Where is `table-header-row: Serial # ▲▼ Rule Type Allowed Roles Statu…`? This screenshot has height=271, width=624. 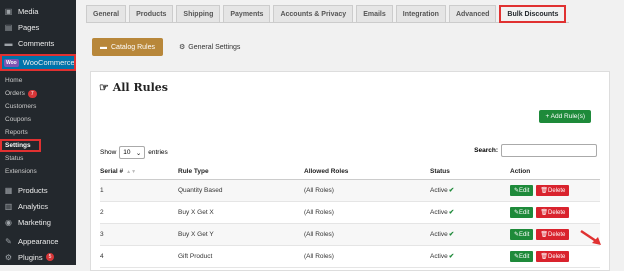 table-header-row: Serial # ▲▼ Rule Type Allowed Roles Statu… is located at coordinates (350, 172).